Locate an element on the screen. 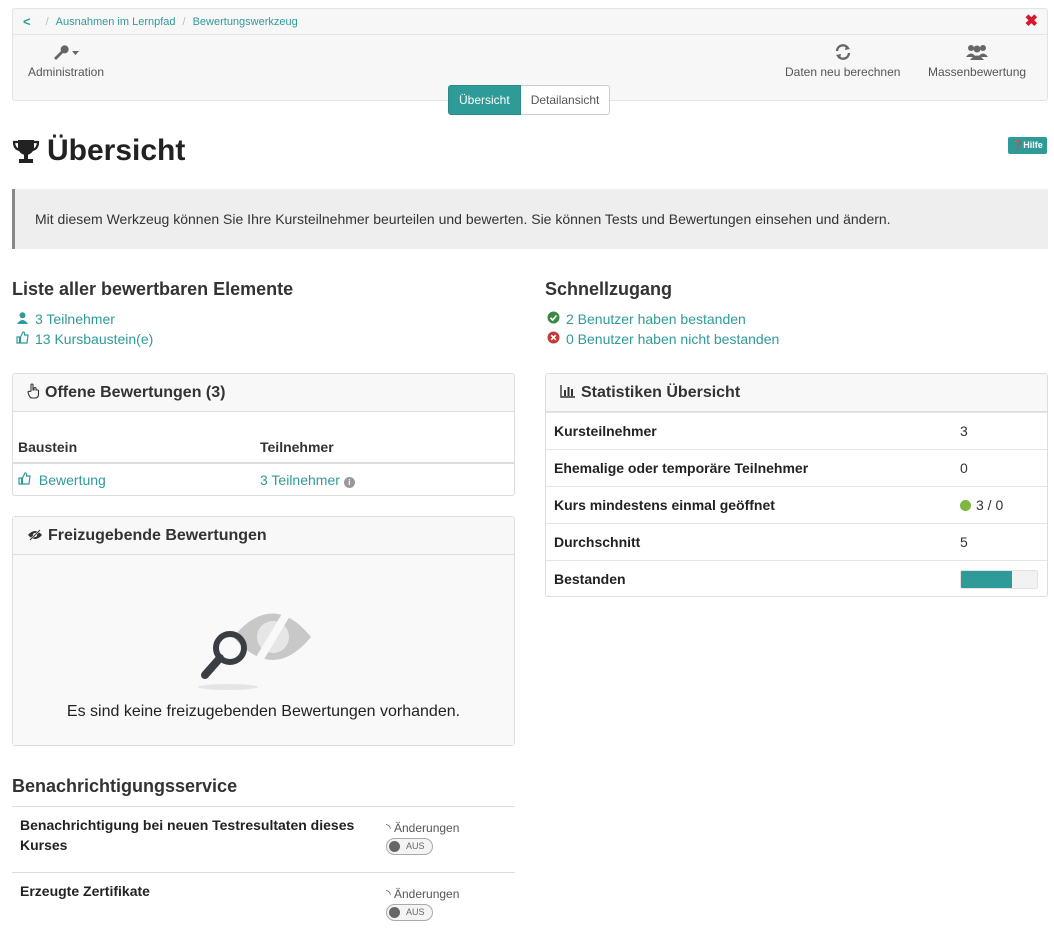 The image size is (1054, 930). passed-progress-bar is located at coordinates (999, 579).